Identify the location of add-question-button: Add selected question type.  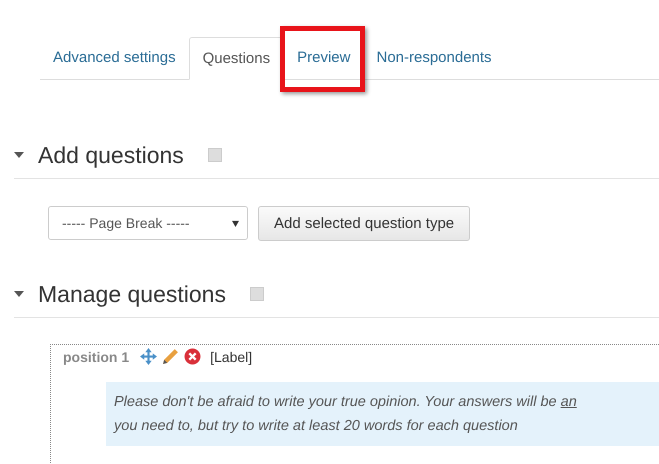
(364, 223).